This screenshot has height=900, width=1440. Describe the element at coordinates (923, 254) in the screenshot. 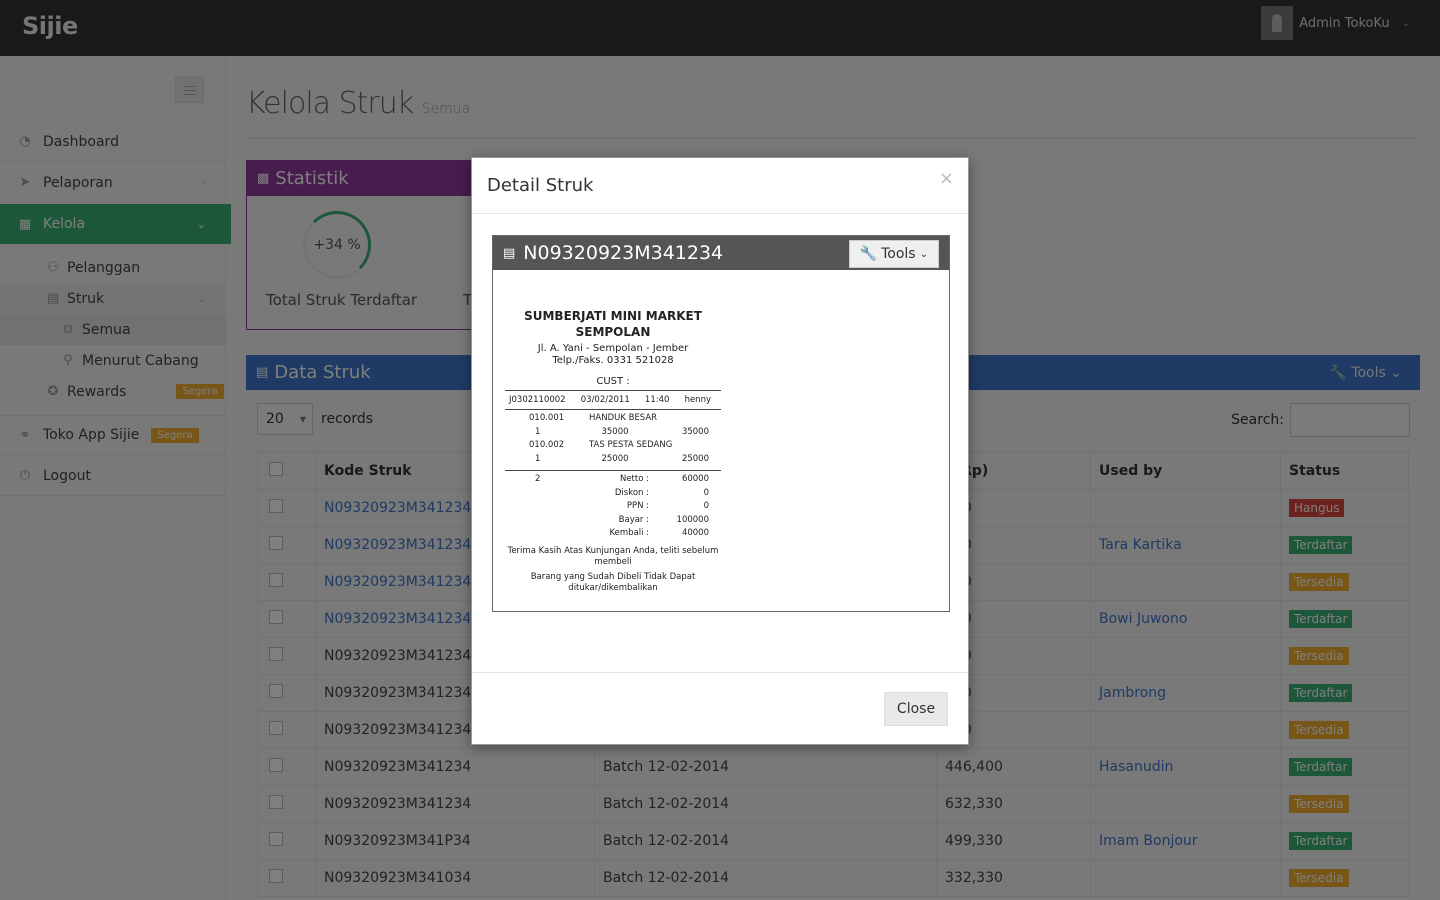

I see `chevron-down-icon: ⌄` at that location.